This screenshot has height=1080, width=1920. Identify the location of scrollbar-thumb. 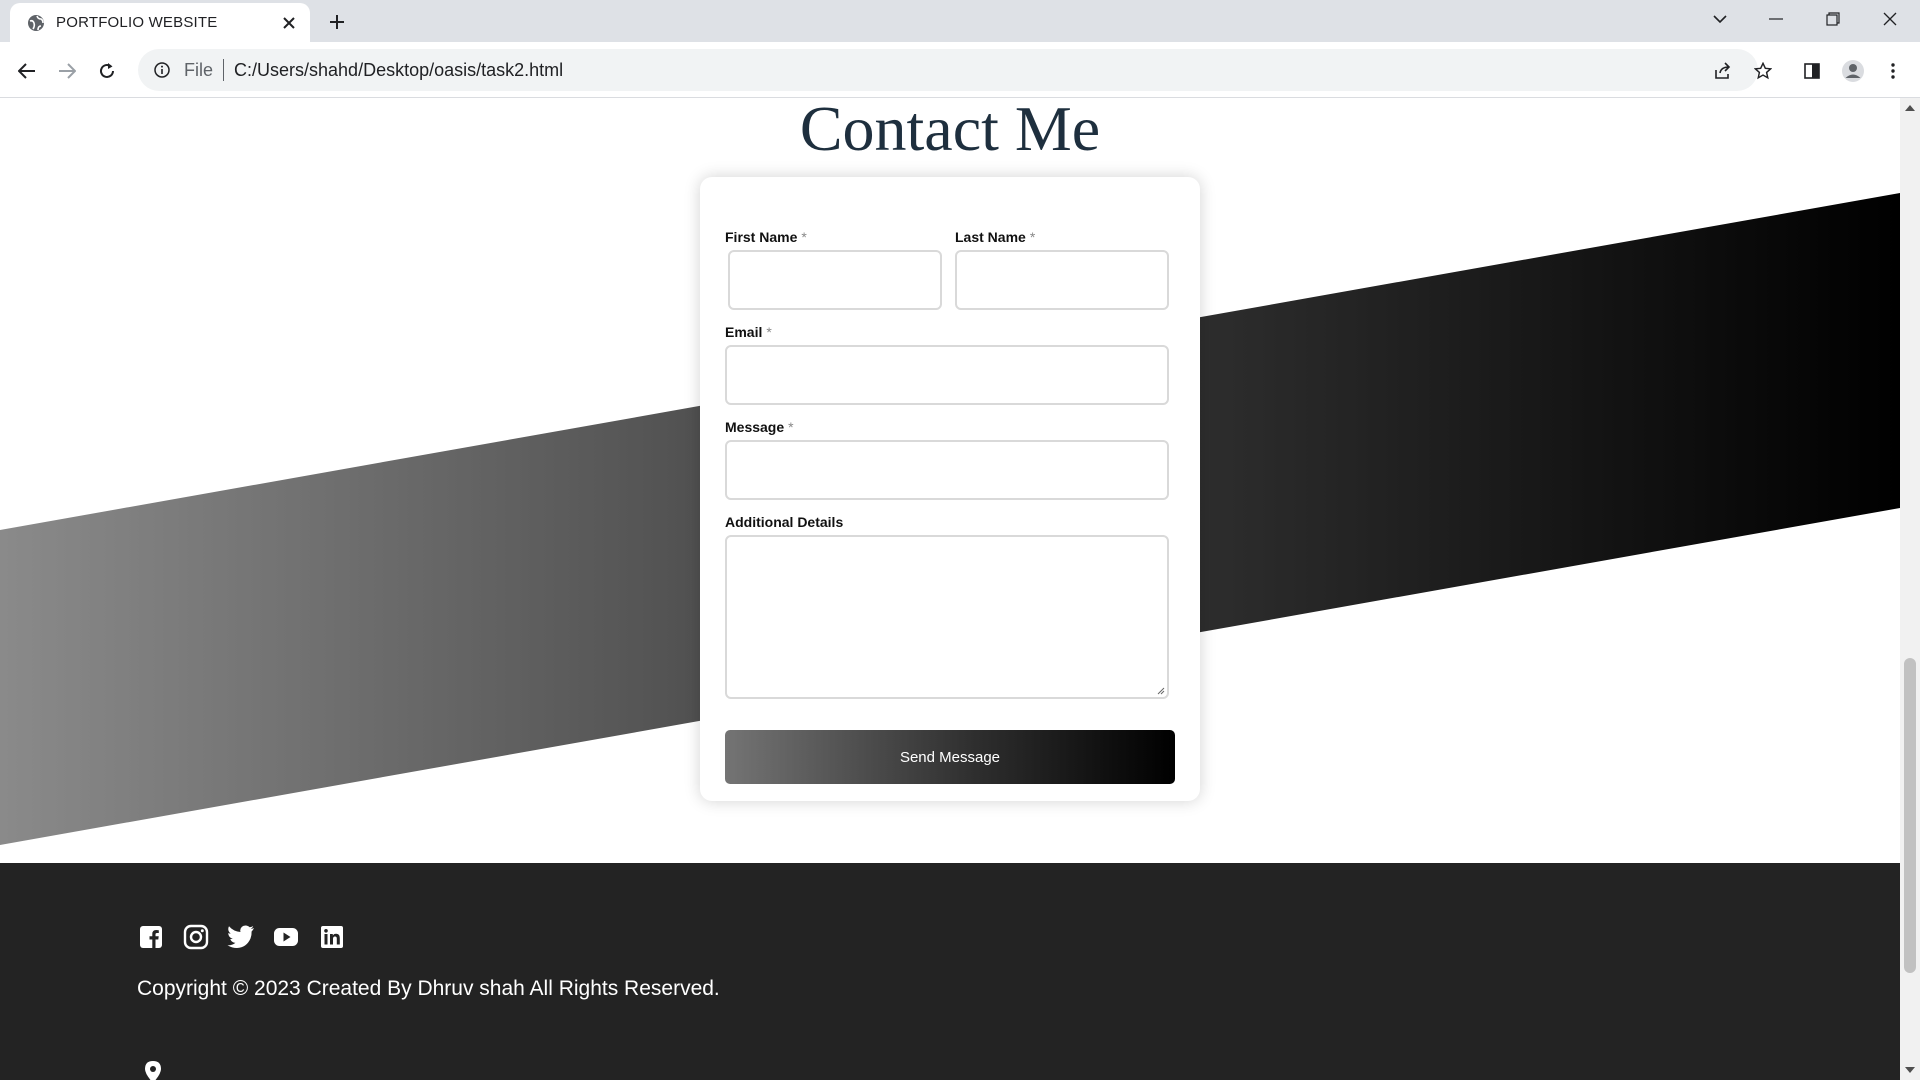
(1910, 815).